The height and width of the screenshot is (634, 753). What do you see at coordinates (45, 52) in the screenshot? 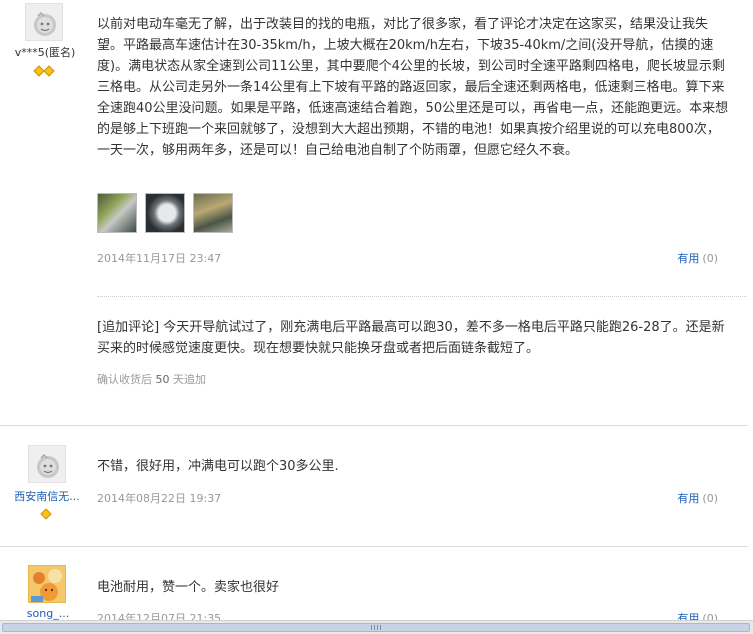
I see `user-name: v***5(匿名)` at bounding box center [45, 52].